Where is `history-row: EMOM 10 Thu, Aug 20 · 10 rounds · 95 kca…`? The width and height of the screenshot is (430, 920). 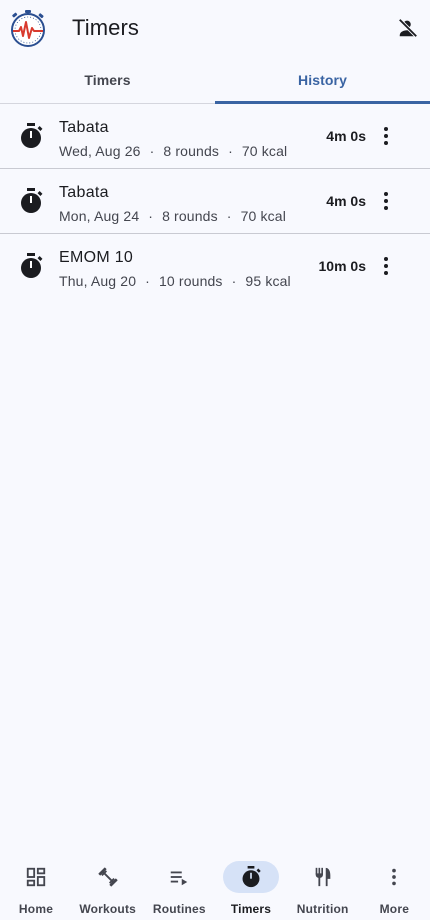
history-row: EMOM 10 Thu, Aug 20 · 10 rounds · 95 kca… is located at coordinates (215, 266).